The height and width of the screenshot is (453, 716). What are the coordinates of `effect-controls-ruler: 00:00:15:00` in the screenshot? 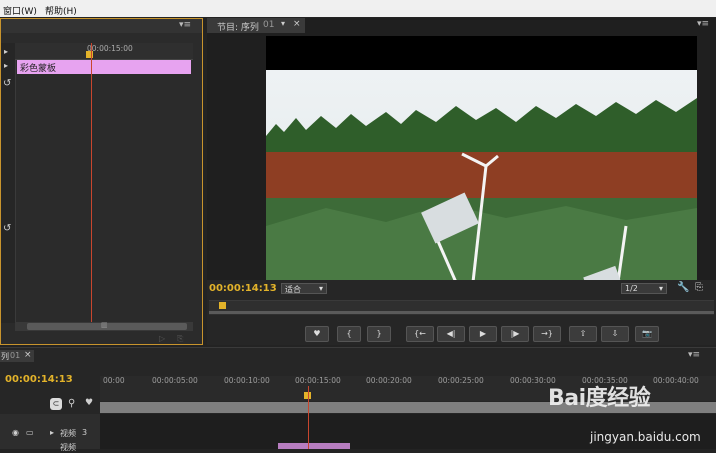 It's located at (104, 51).